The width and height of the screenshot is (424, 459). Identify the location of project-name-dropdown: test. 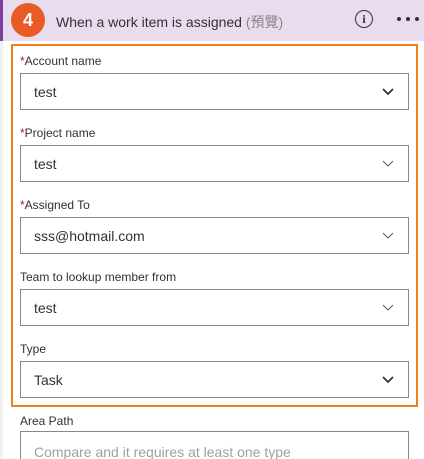
(214, 163).